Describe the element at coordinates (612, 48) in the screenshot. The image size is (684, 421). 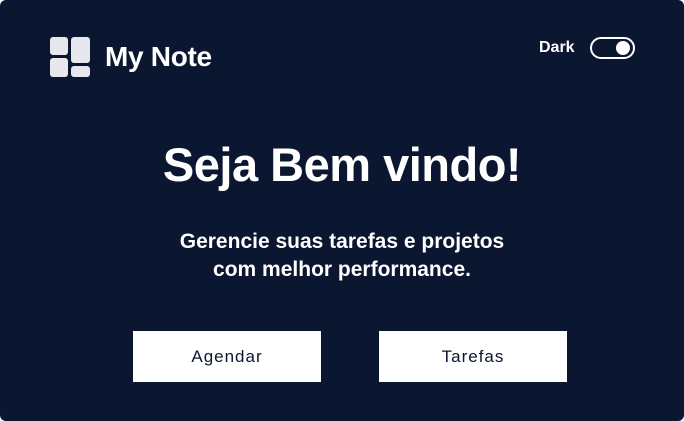
I see `dark-mode-toggle` at that location.